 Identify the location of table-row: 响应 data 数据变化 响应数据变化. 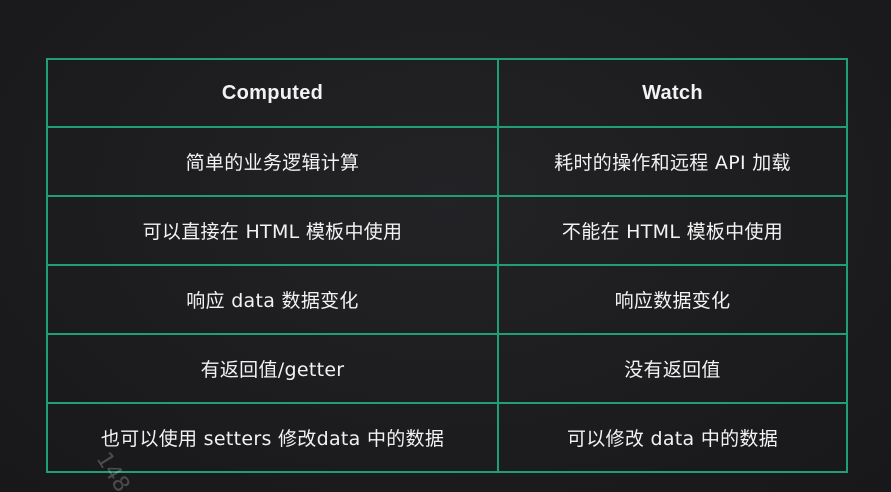
(447, 299).